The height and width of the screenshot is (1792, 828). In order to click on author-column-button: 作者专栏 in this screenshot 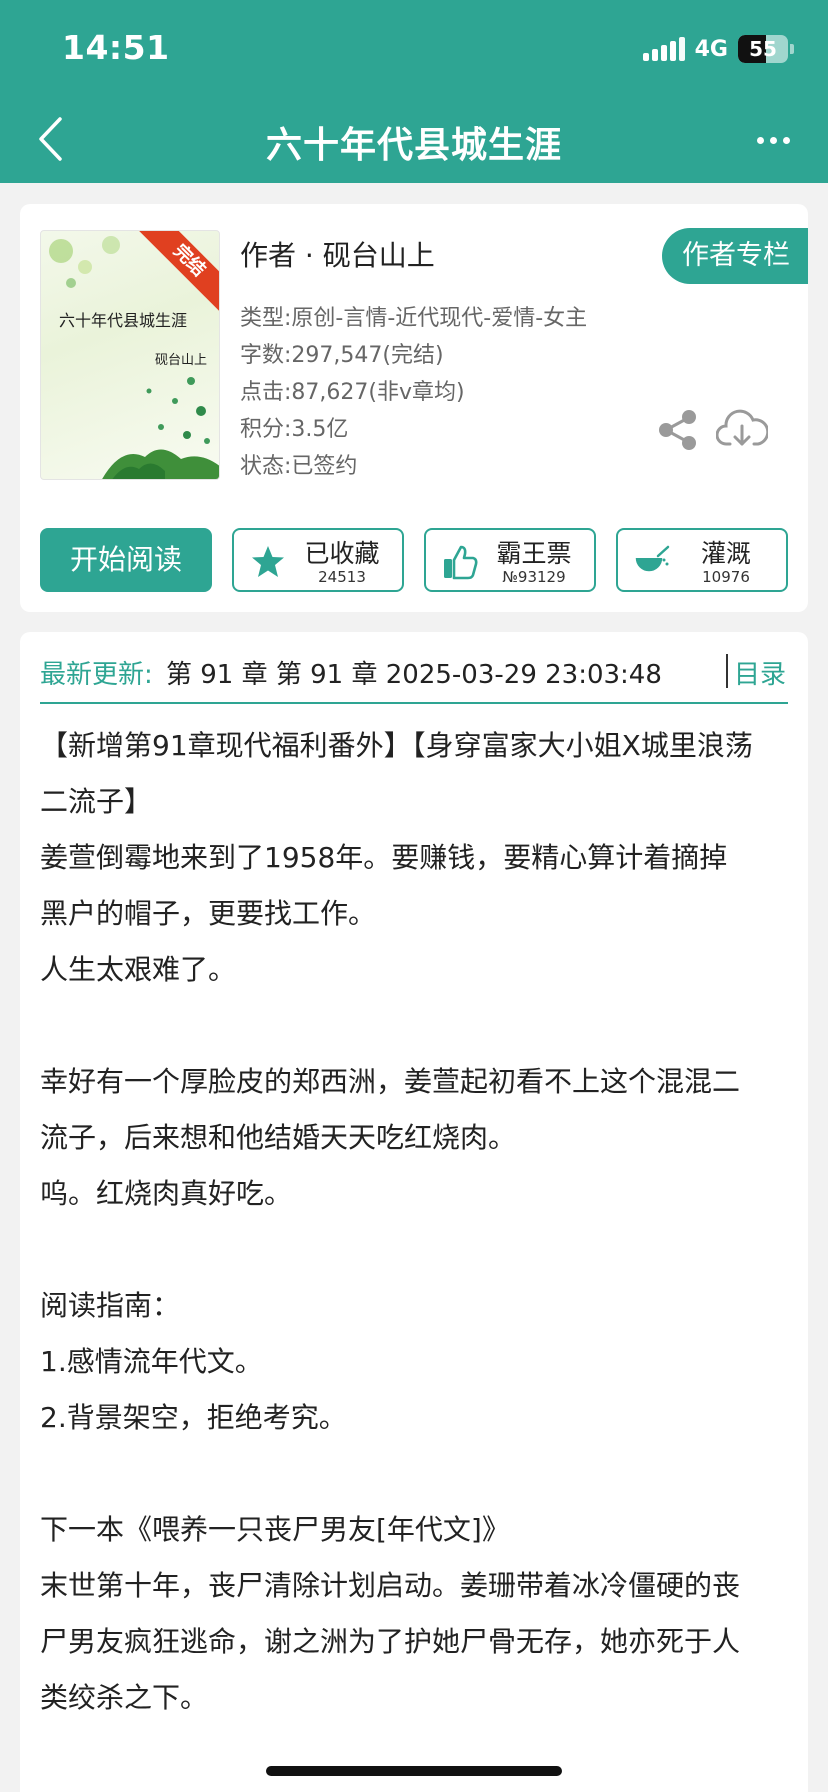, I will do `click(735, 256)`.